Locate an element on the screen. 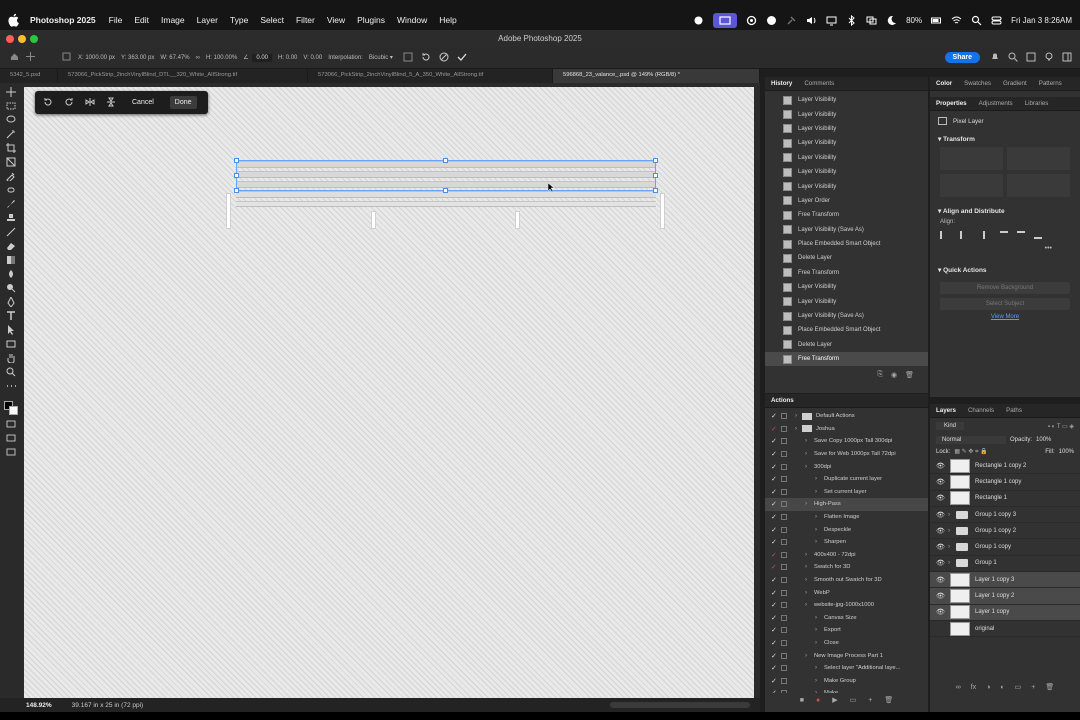 The width and height of the screenshot is (1080, 720). pin-icon is located at coordinates (791, 20).